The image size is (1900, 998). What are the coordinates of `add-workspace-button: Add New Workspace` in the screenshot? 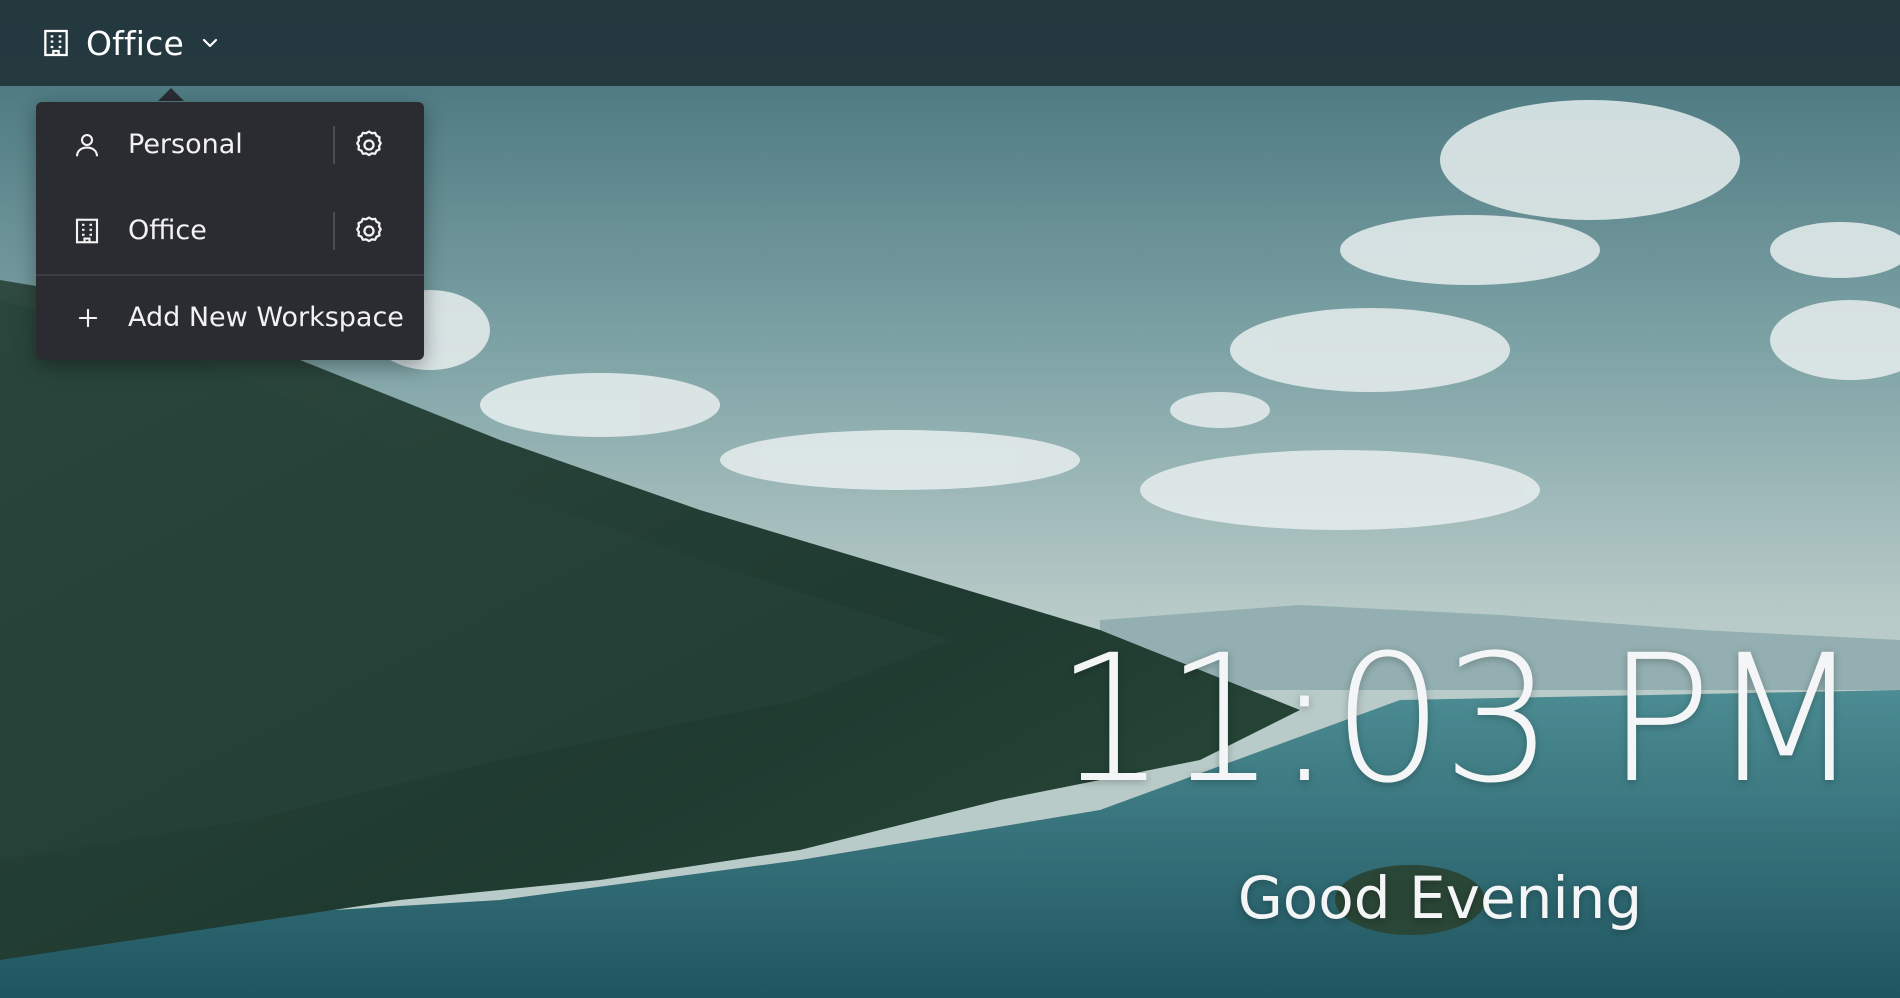 It's located at (230, 318).